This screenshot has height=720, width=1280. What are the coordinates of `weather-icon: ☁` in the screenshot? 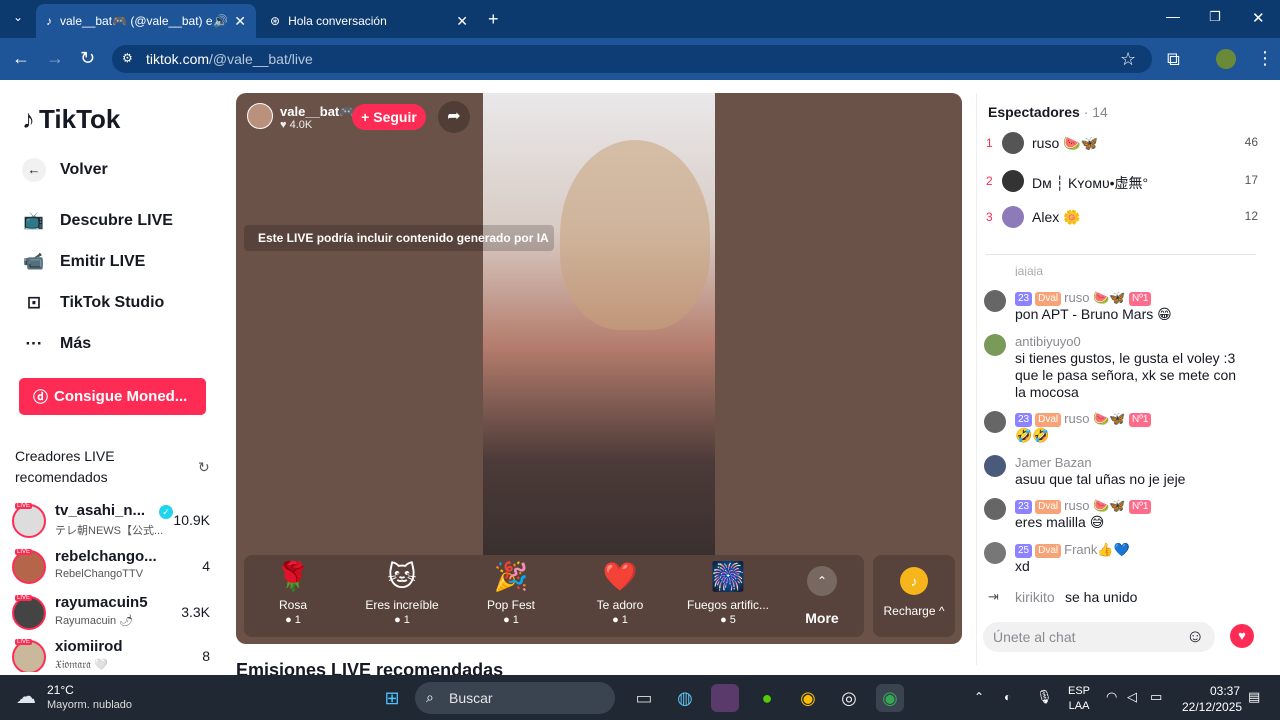 It's located at (26, 696).